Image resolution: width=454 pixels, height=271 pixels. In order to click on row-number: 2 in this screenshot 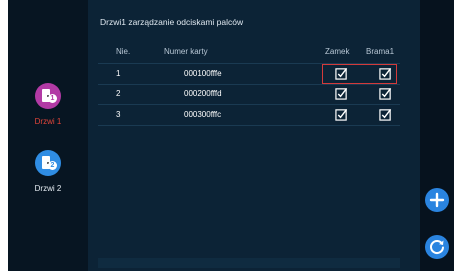, I will do `click(118, 93)`.